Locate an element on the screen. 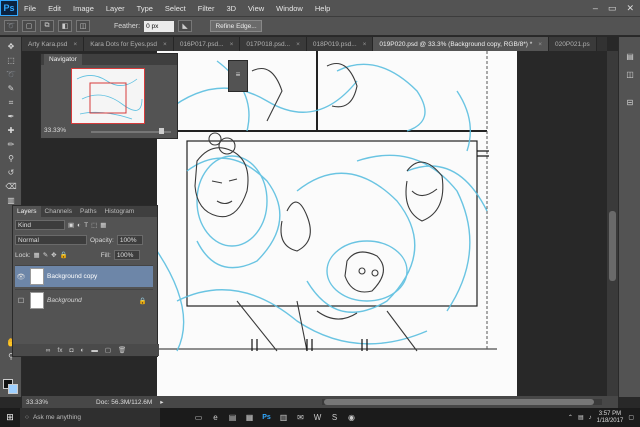 The width and height of the screenshot is (640, 427). maximize-button: ▭ is located at coordinates (612, 8).